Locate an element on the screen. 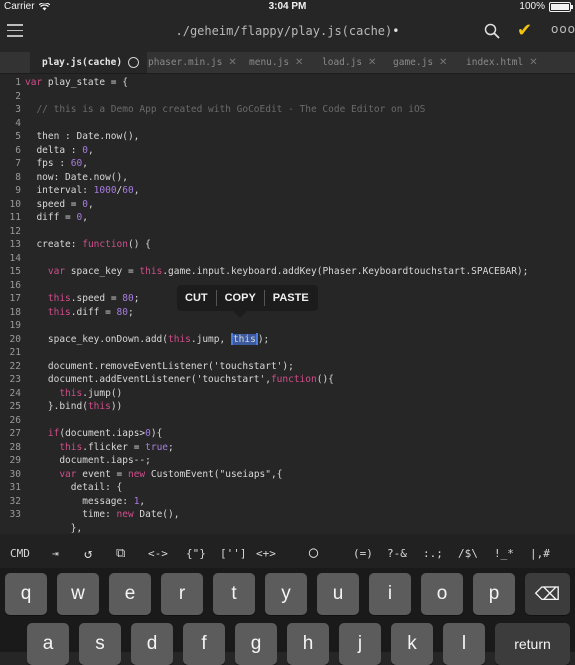 This screenshot has height=665, width=575. angle-plus-key: <+> is located at coordinates (266, 554).